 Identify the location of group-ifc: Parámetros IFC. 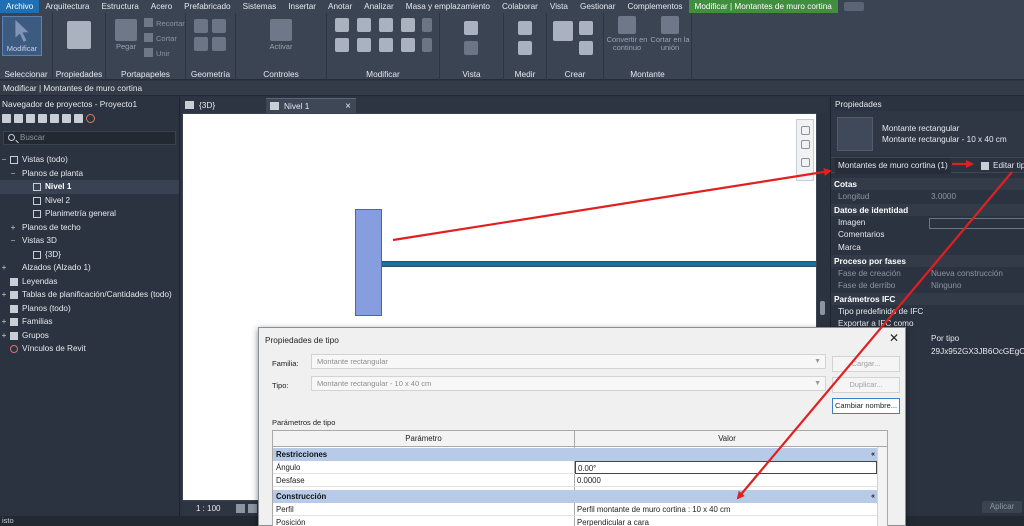
(927, 299).